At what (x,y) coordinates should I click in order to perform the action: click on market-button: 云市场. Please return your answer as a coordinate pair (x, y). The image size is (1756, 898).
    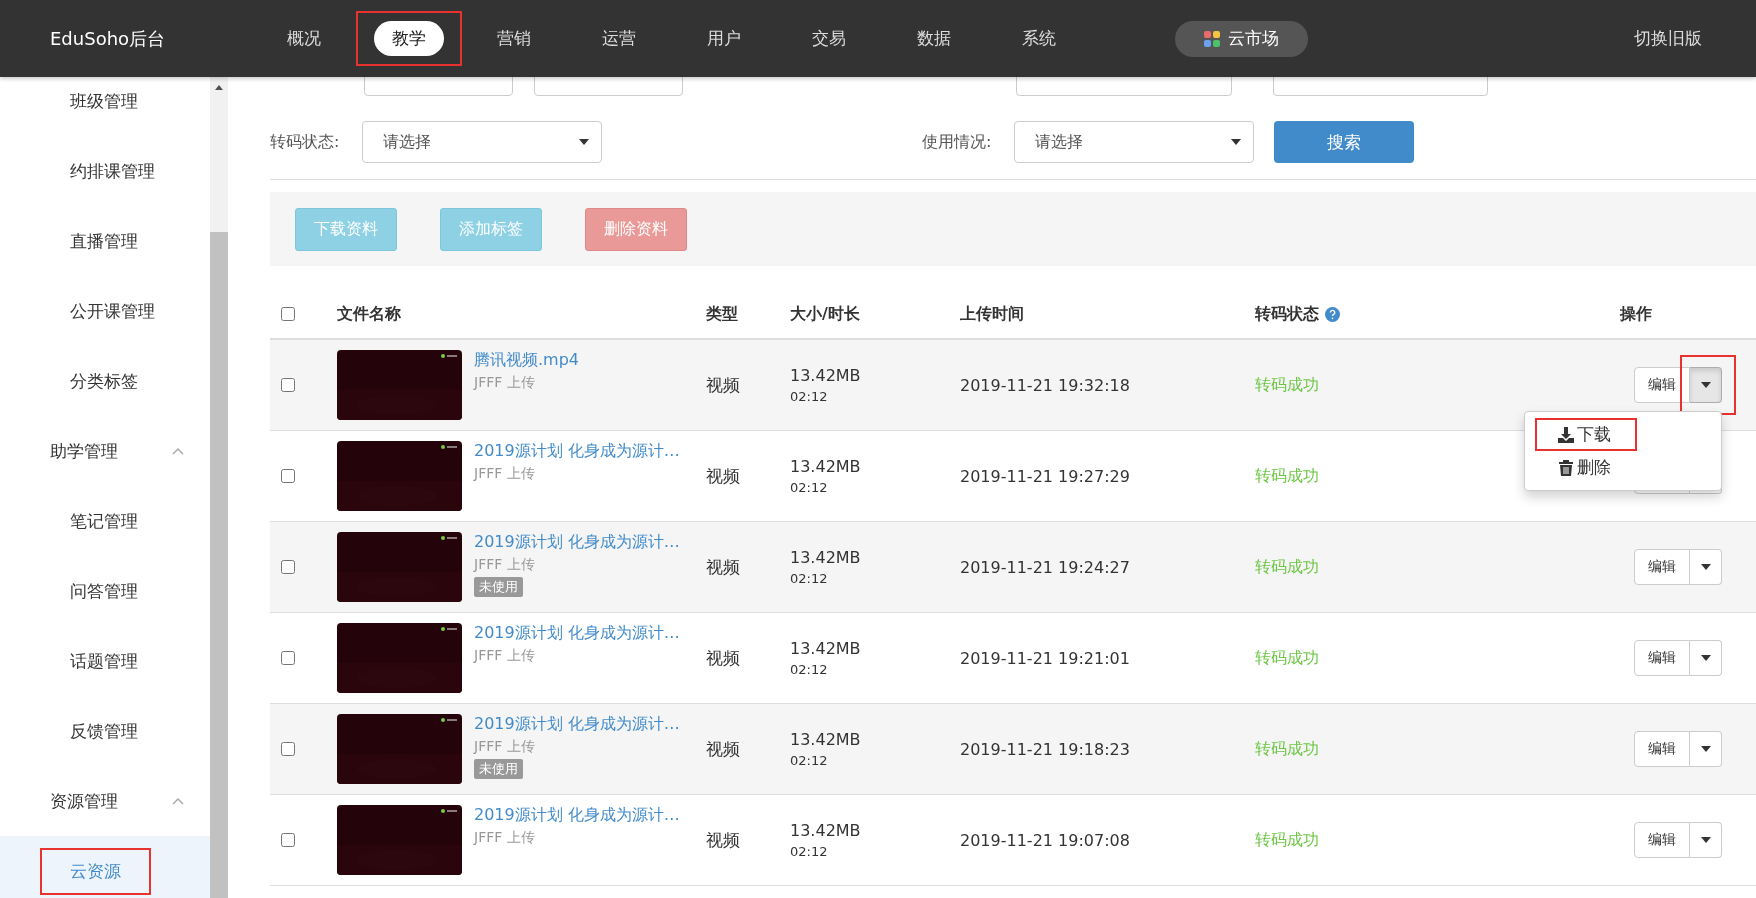
    Looking at the image, I should click on (1241, 38).